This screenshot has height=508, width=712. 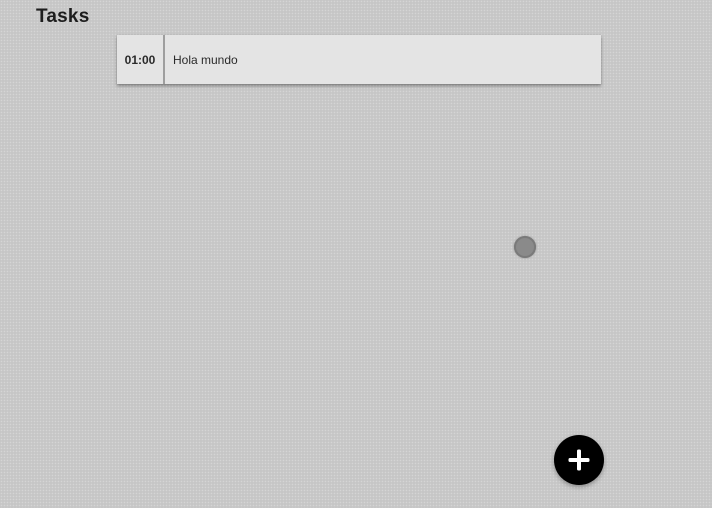 I want to click on add-task-button, so click(x=579, y=460).